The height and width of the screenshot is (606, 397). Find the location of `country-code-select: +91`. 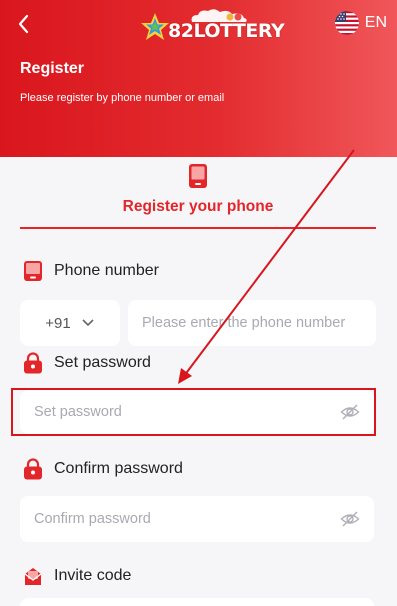

country-code-select: +91 is located at coordinates (70, 323).